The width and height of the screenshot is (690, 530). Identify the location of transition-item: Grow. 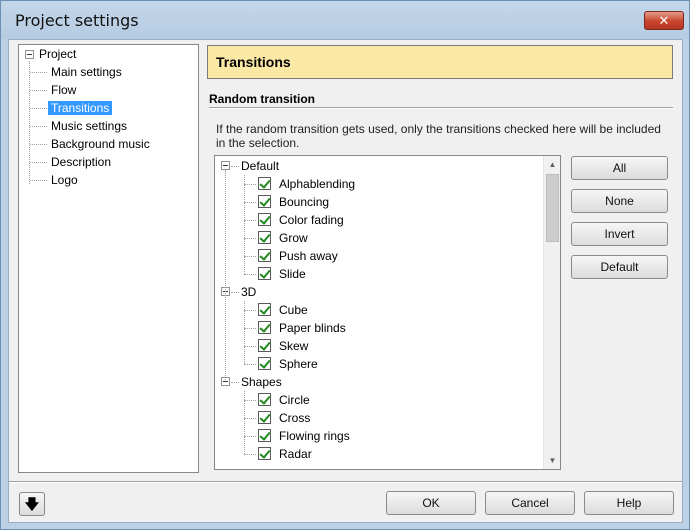
(293, 238).